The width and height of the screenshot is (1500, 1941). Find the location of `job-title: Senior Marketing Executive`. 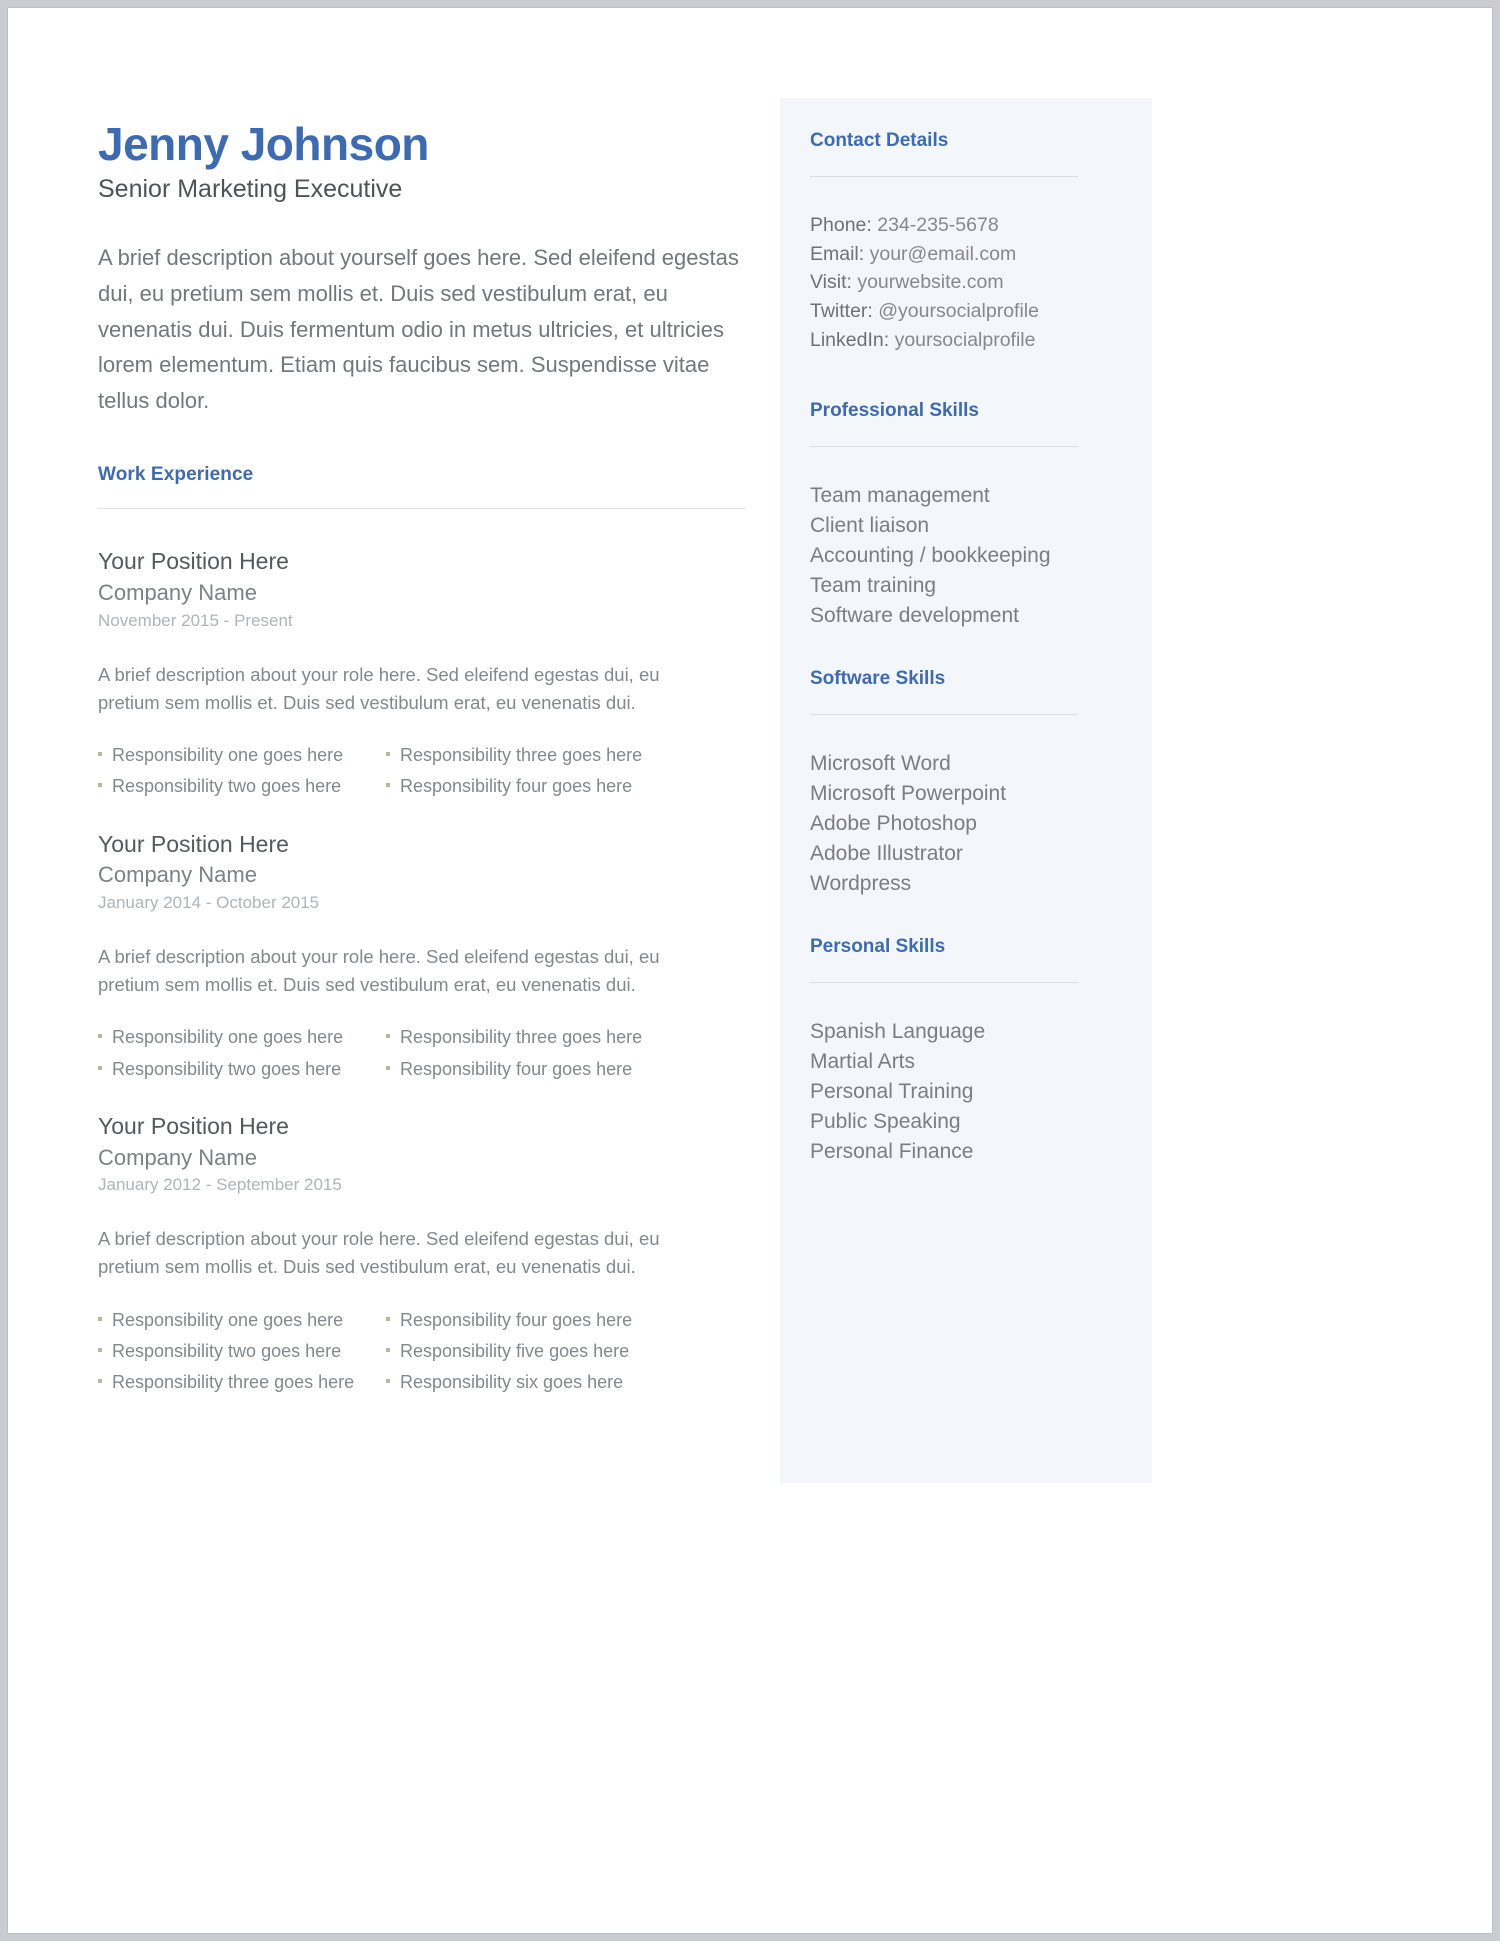

job-title: Senior Marketing Executive is located at coordinates (250, 189).